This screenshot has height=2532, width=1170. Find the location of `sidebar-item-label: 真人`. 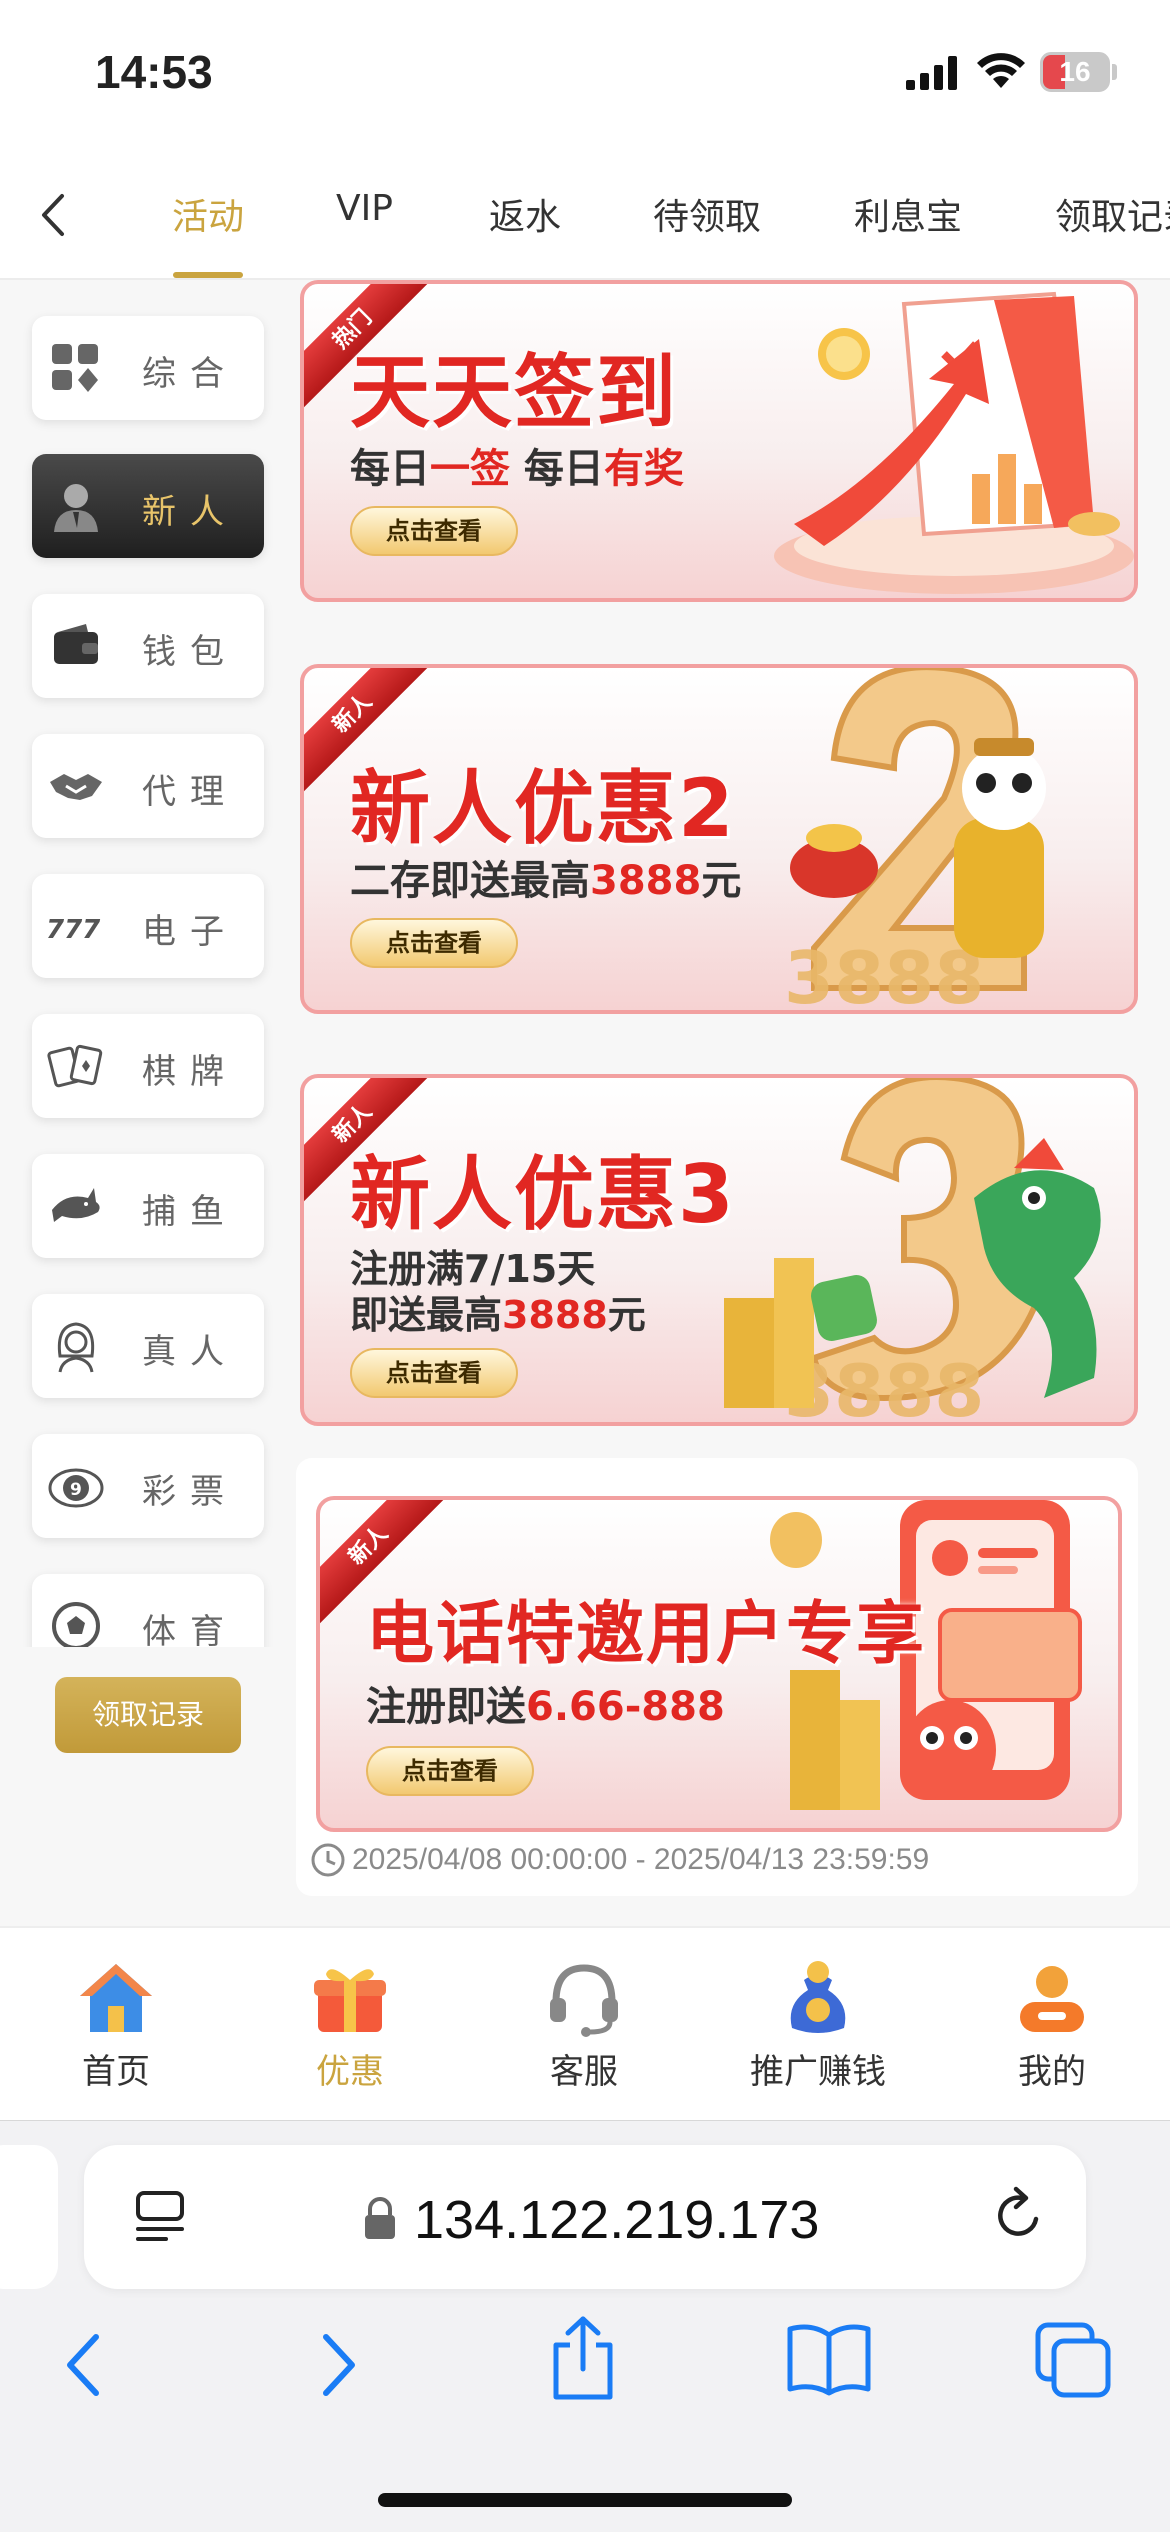

sidebar-item-label: 真人 is located at coordinates (190, 1352).